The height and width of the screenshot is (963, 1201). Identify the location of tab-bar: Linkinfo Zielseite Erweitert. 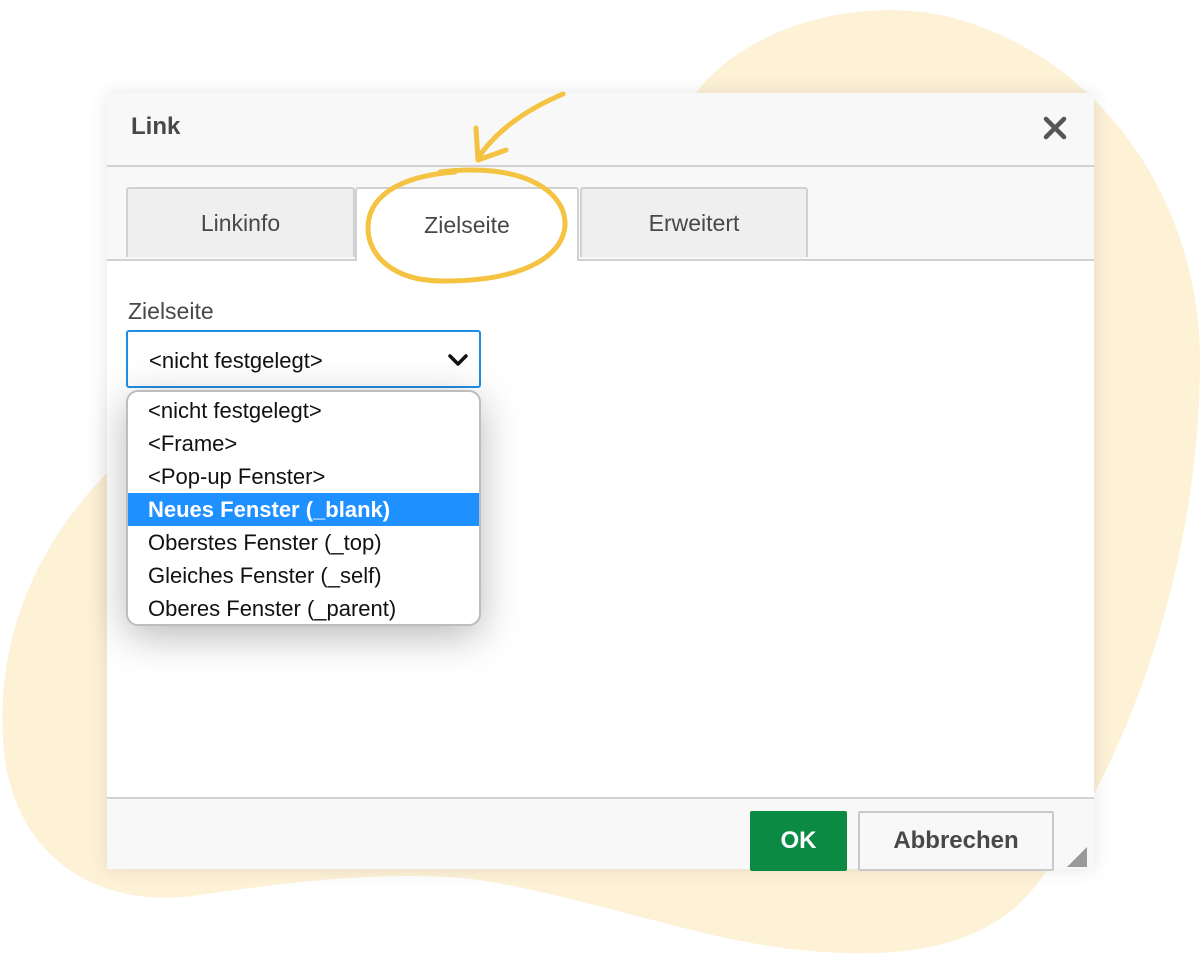
(600, 214).